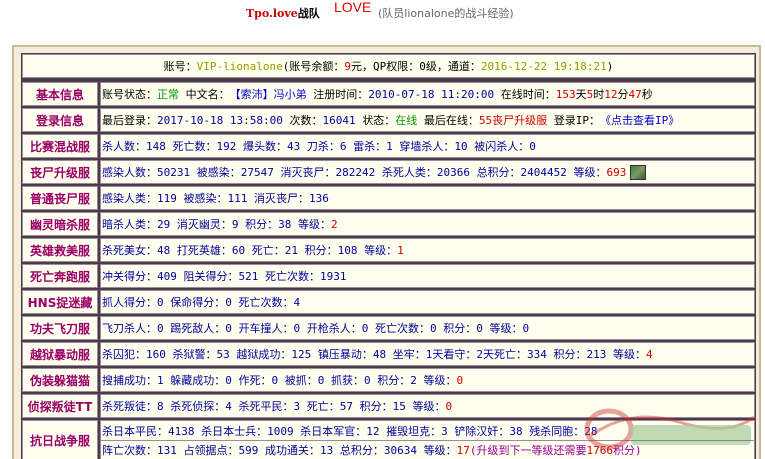  Describe the element at coordinates (60, 198) in the screenshot. I see `row-label: 普通丧尸服` at that location.